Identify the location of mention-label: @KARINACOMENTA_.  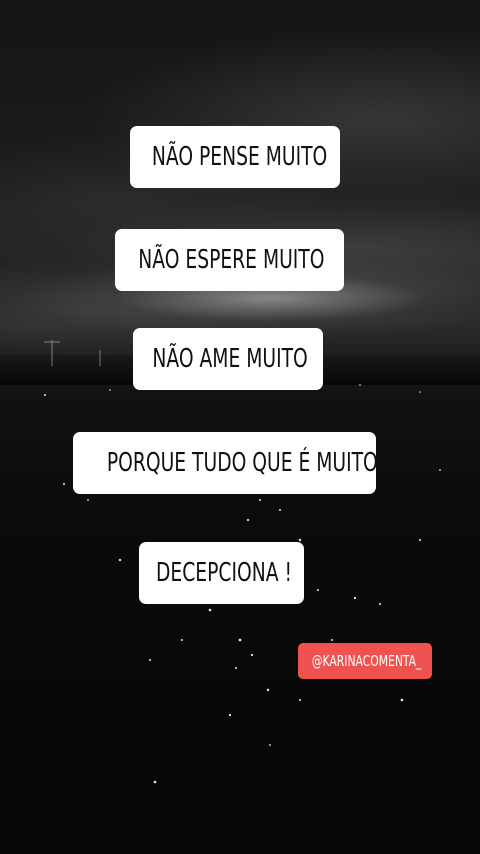
(366, 661).